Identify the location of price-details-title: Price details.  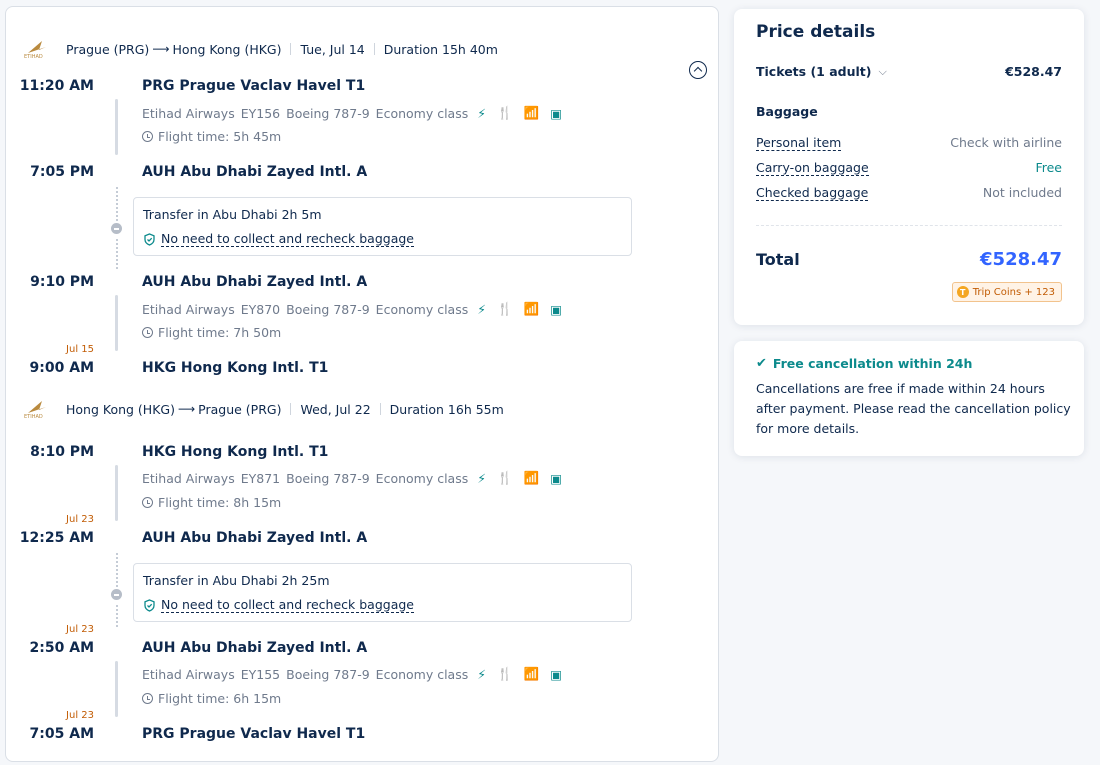
(816, 32).